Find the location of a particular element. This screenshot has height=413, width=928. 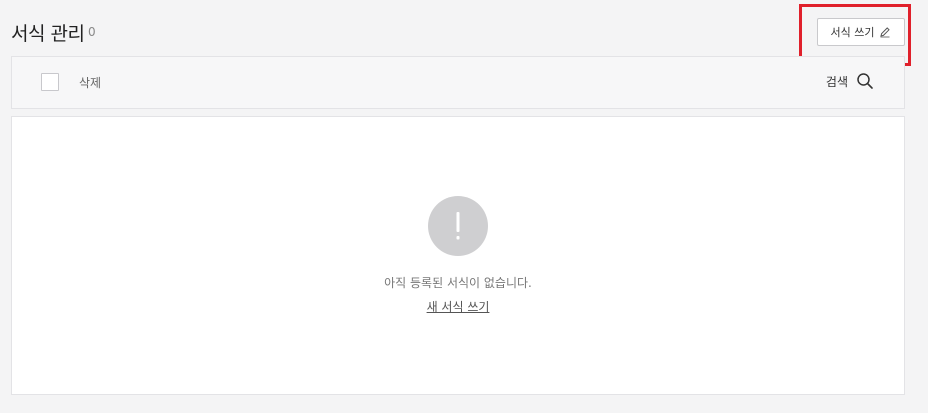

select-all-checkbox is located at coordinates (50, 82).